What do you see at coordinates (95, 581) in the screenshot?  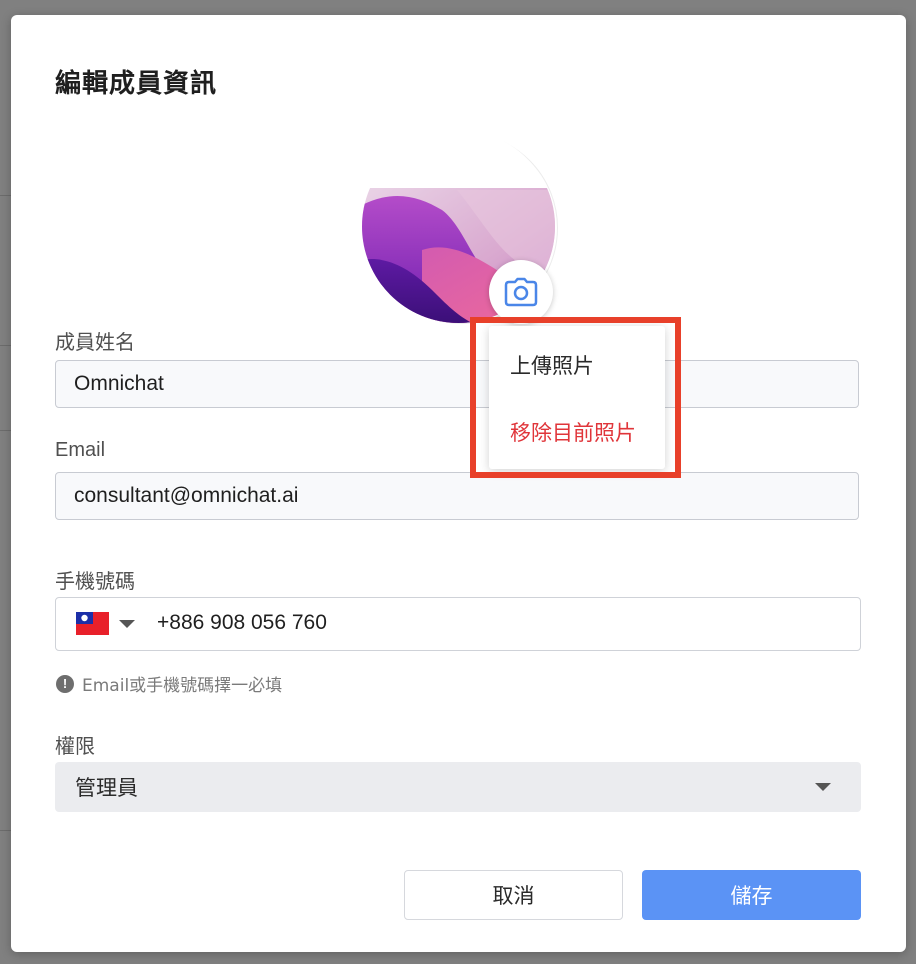 I see `phone-label: 手機號碼` at bounding box center [95, 581].